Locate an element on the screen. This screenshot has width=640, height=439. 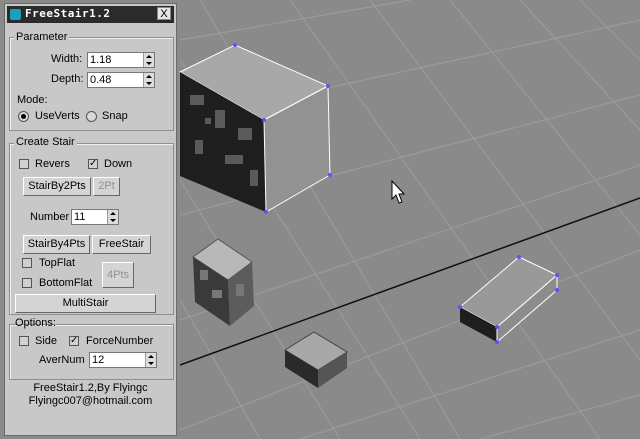
bottomflat-checkbox is located at coordinates (27, 283).